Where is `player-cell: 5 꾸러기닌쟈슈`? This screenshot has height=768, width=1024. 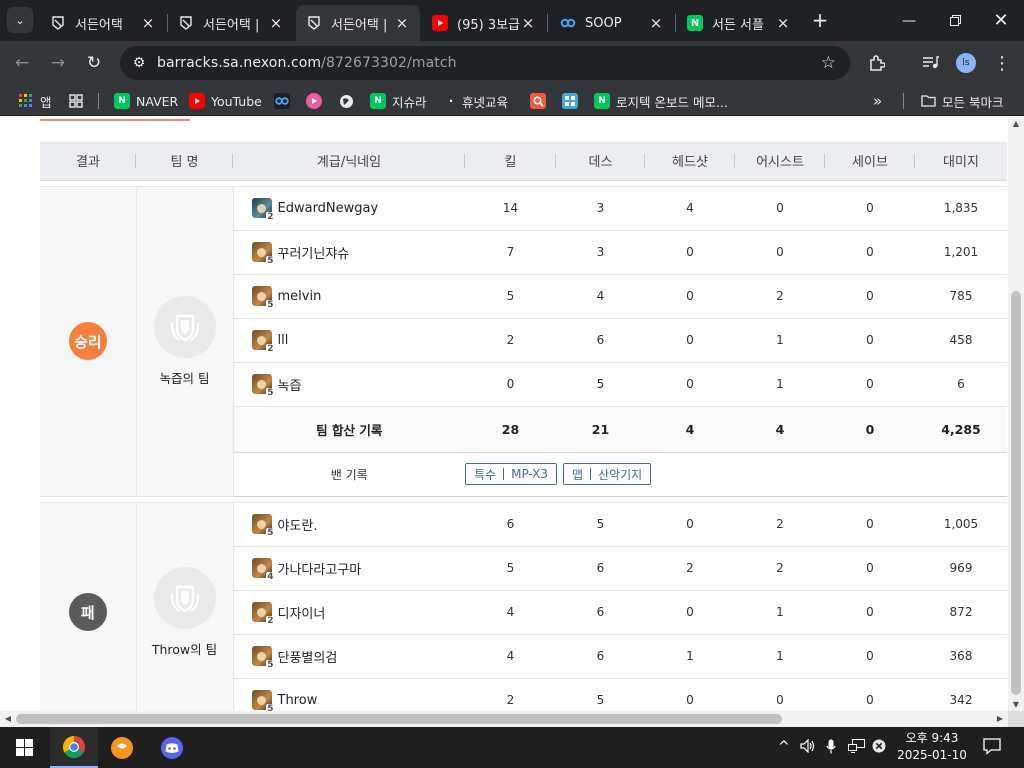
player-cell: 5 꾸러기닌쟈슈 is located at coordinates (349, 252).